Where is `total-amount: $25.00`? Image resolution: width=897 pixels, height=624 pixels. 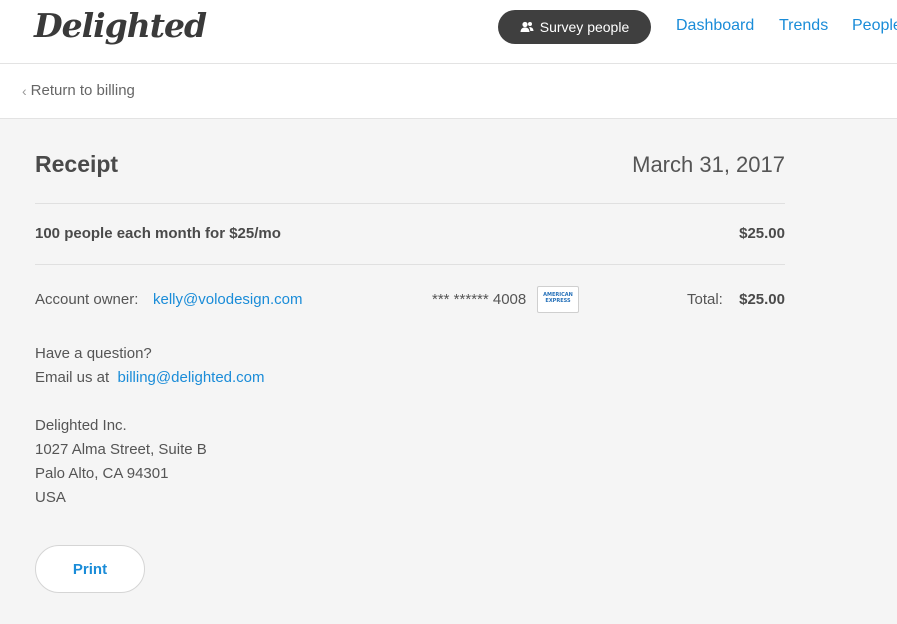
total-amount: $25.00 is located at coordinates (762, 299).